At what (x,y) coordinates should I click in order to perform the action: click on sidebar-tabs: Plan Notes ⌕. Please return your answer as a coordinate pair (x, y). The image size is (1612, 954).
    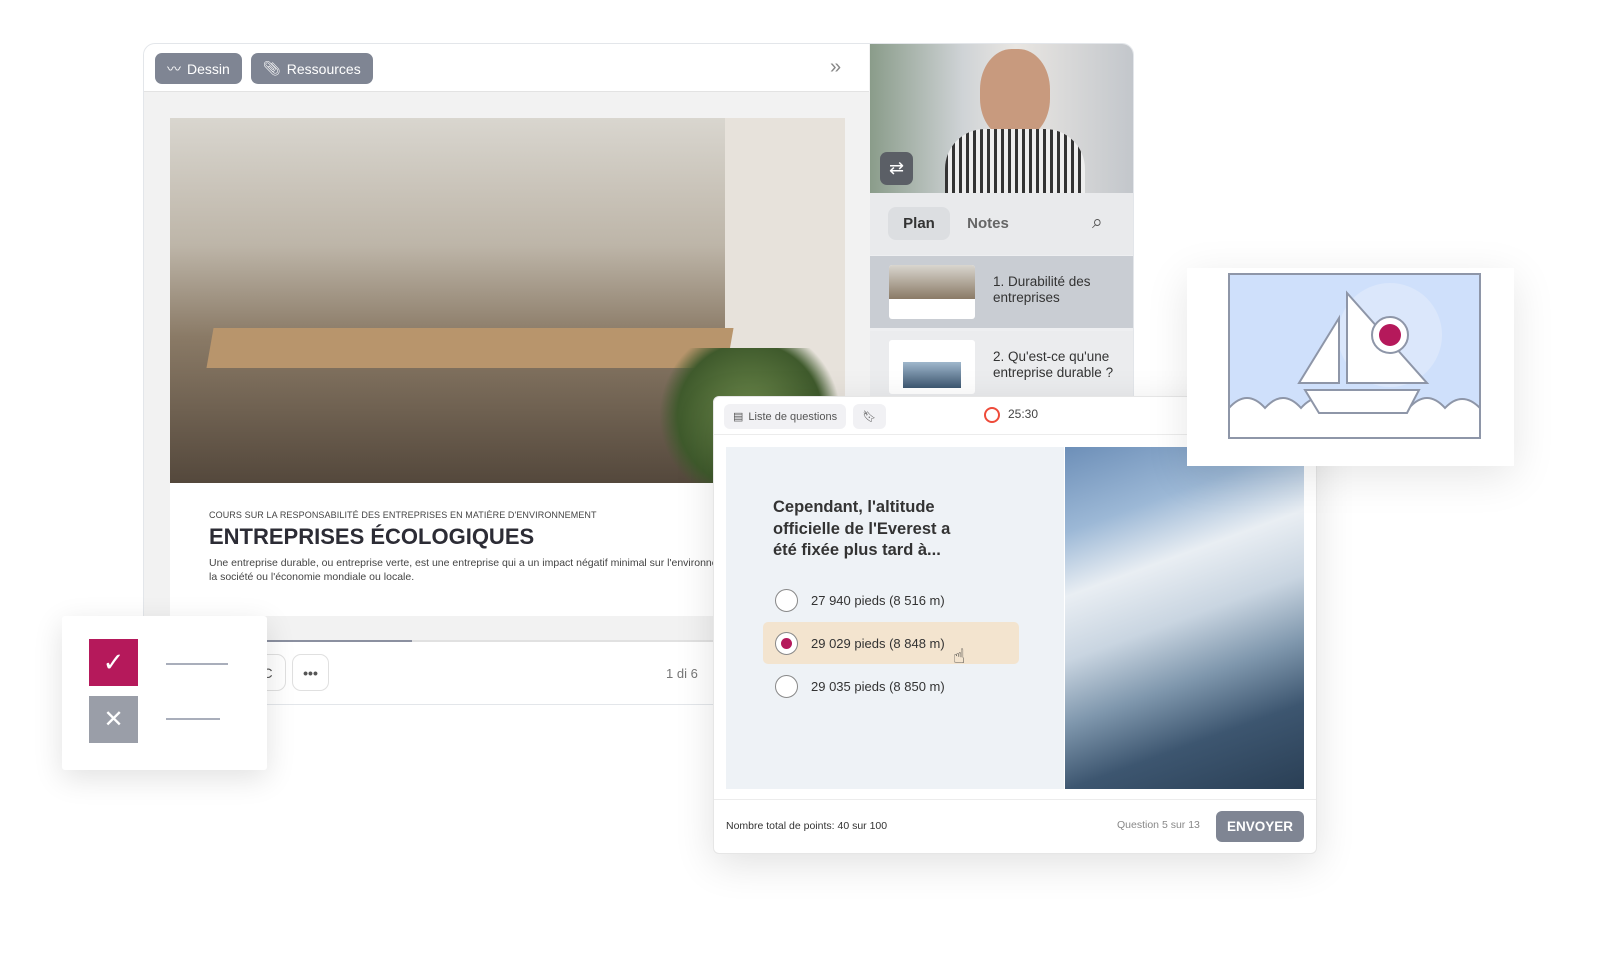
    Looking at the image, I should click on (1001, 224).